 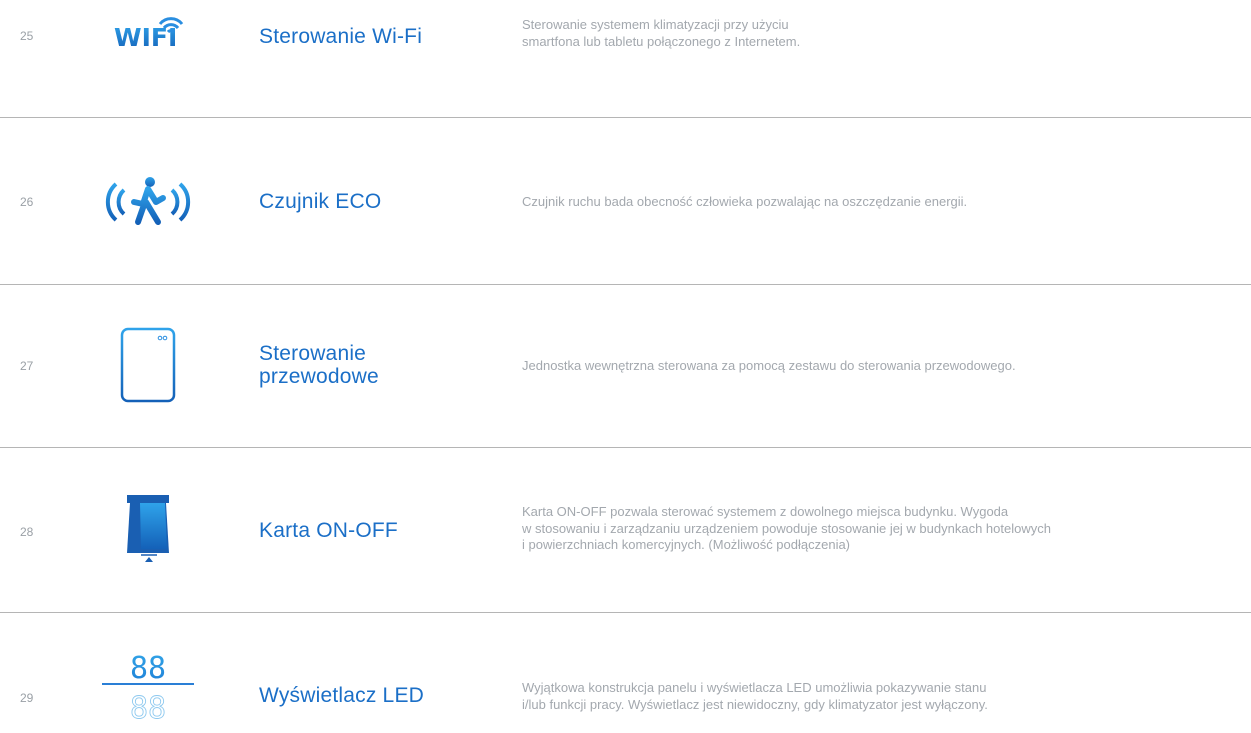 I want to click on feature-number: 28, so click(x=27, y=532).